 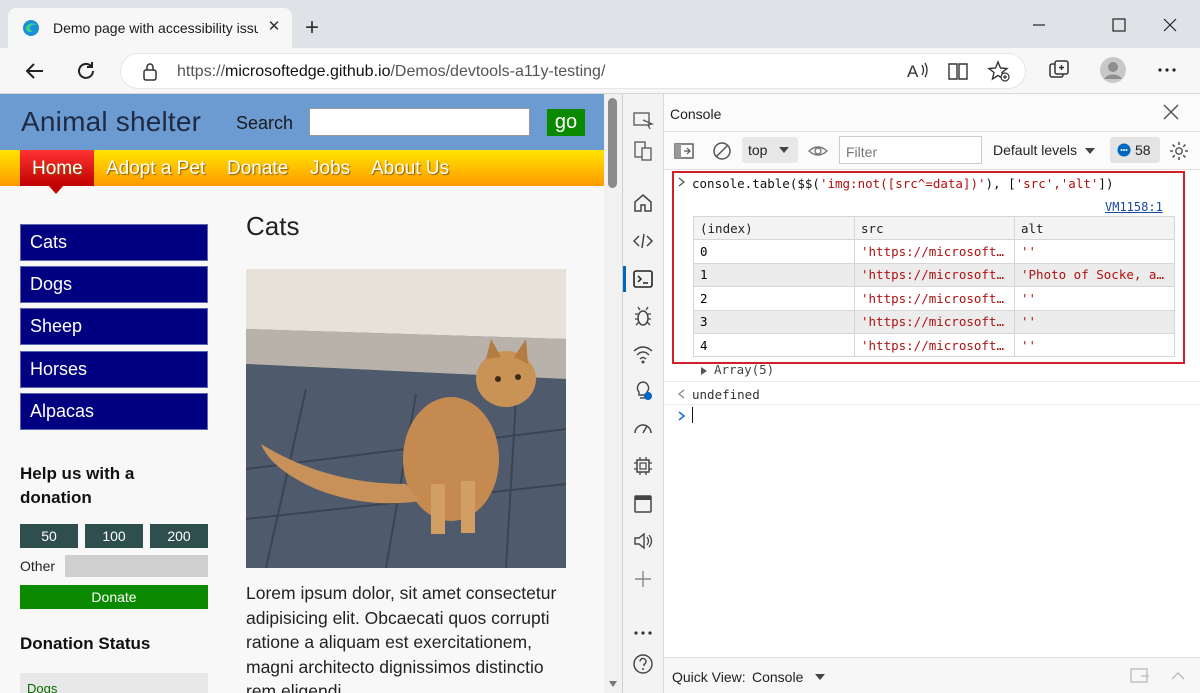 I want to click on issues-lightbulb-icon, so click(x=643, y=391).